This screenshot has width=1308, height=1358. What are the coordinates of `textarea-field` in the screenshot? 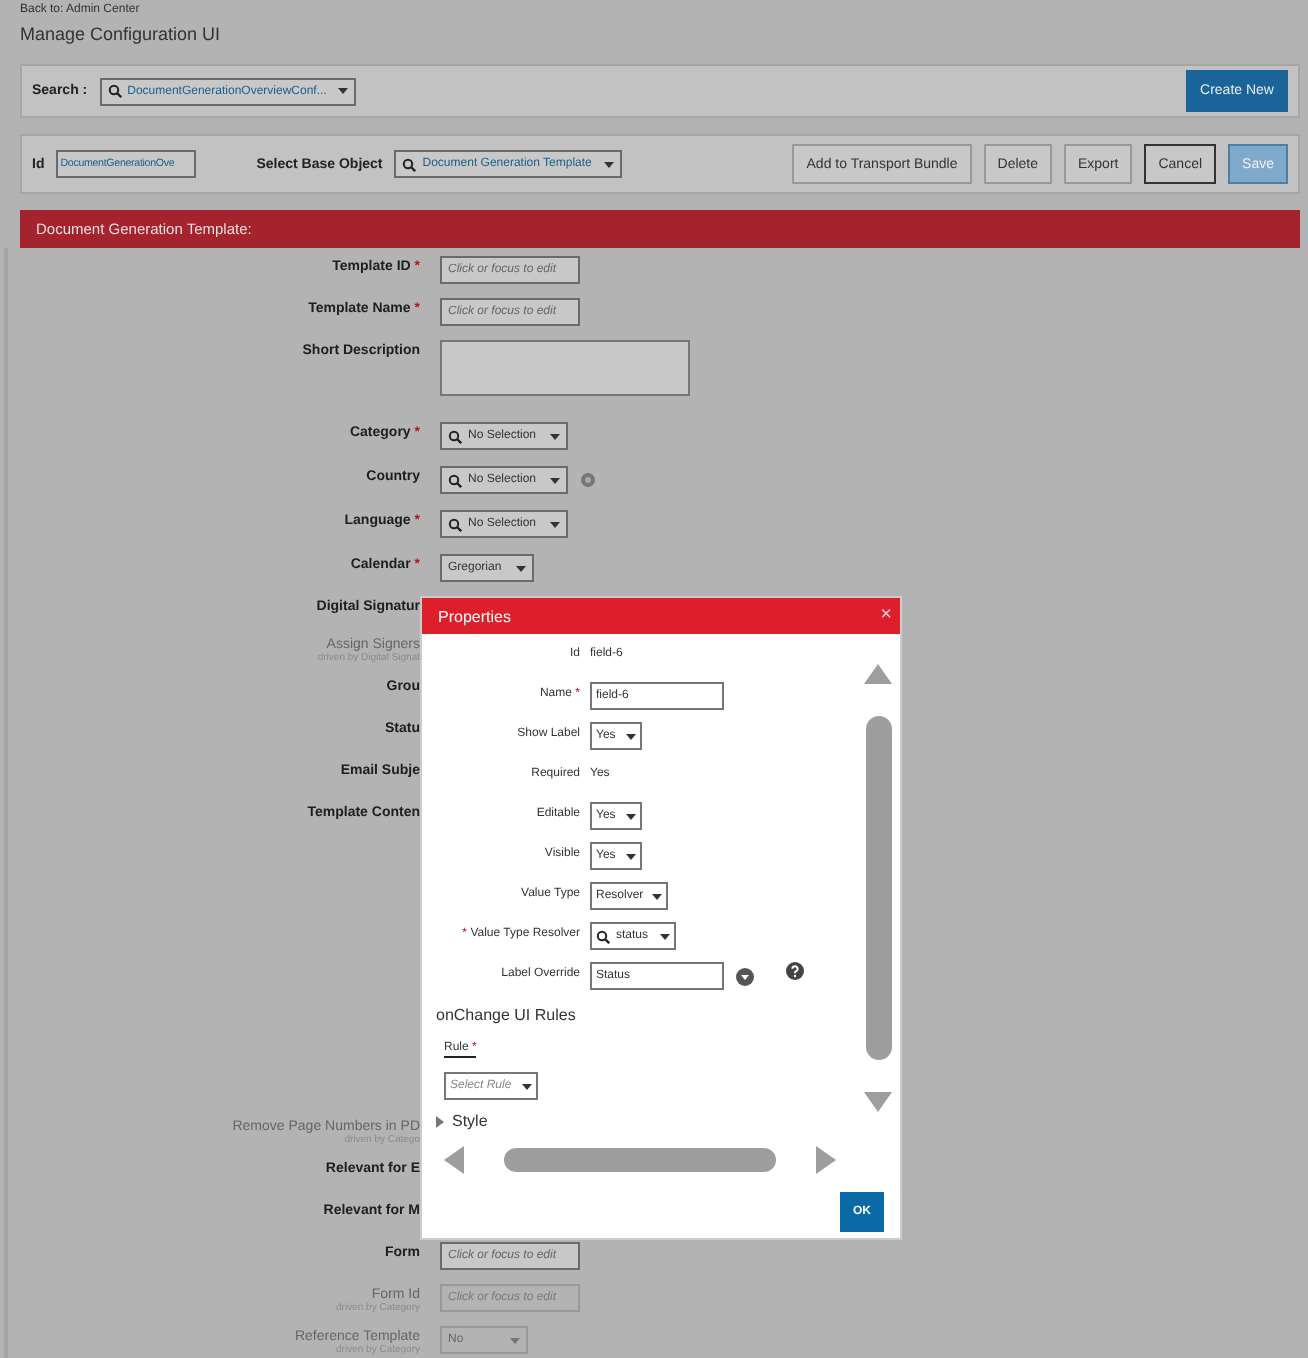 It's located at (565, 368).